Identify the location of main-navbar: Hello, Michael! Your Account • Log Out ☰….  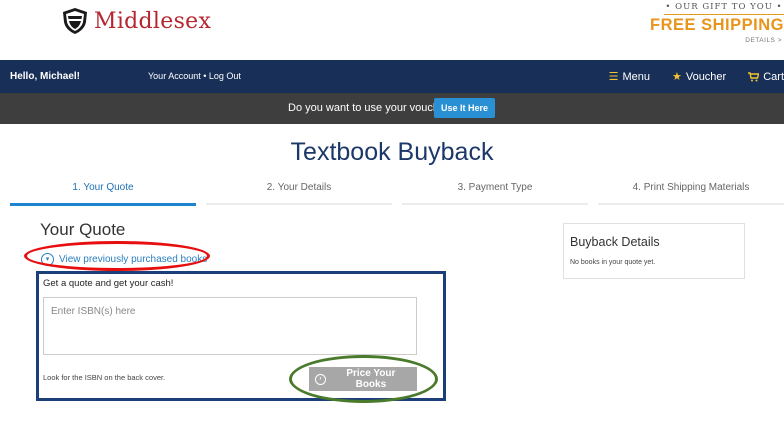
(392, 76).